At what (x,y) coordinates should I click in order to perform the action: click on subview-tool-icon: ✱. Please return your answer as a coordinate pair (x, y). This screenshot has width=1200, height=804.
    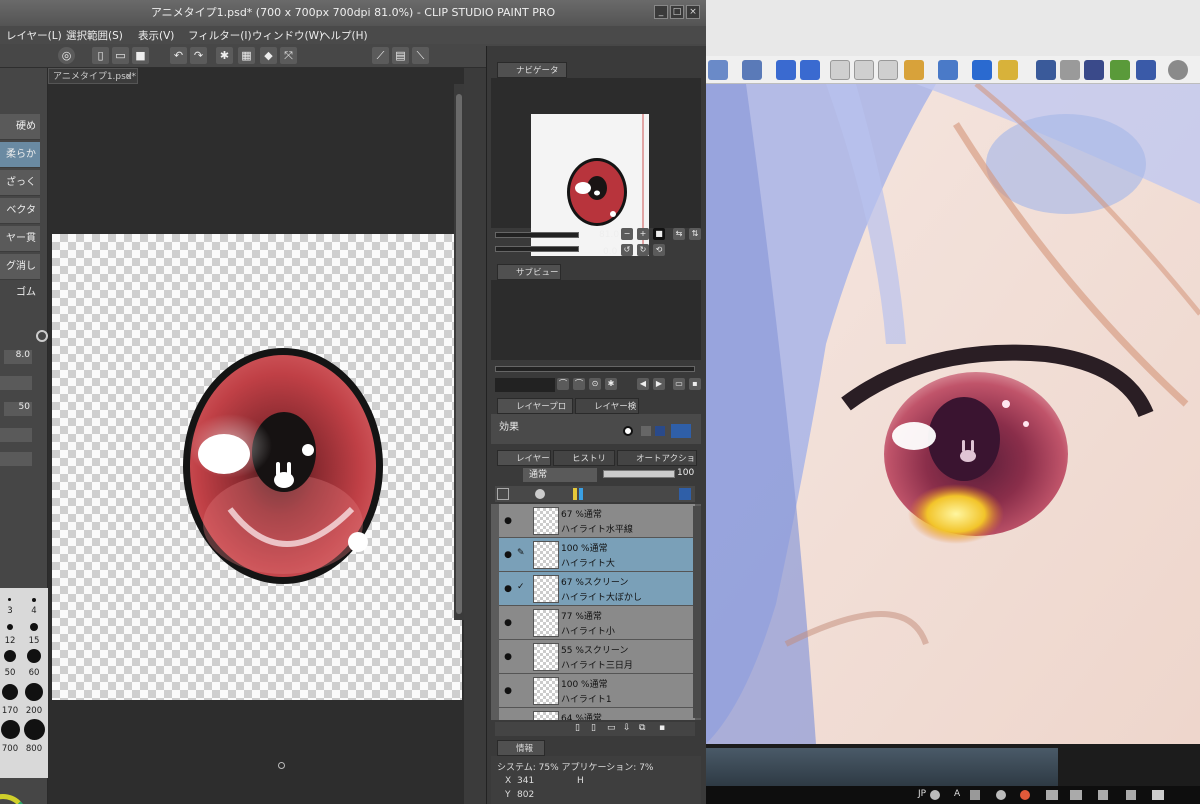
    Looking at the image, I should click on (611, 384).